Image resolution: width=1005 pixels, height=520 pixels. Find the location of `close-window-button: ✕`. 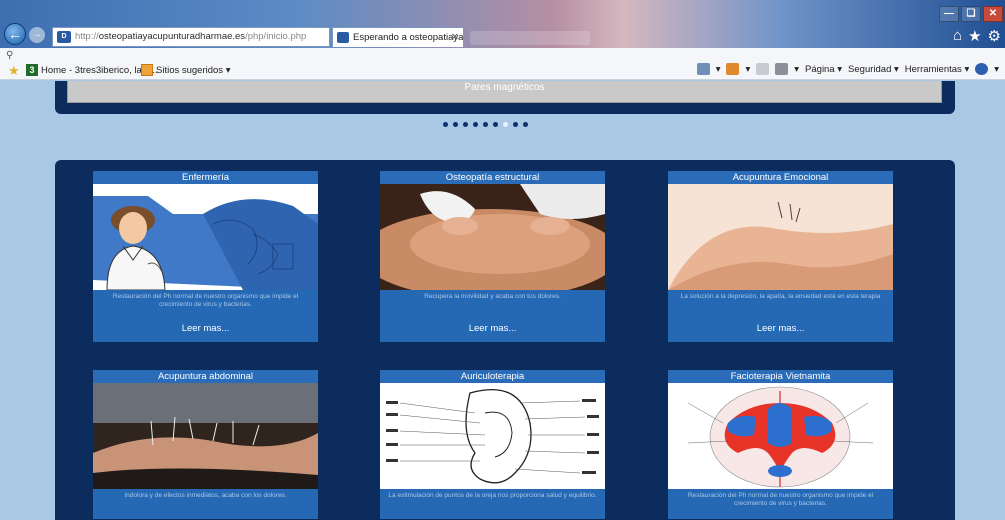

close-window-button: ✕ is located at coordinates (993, 14).